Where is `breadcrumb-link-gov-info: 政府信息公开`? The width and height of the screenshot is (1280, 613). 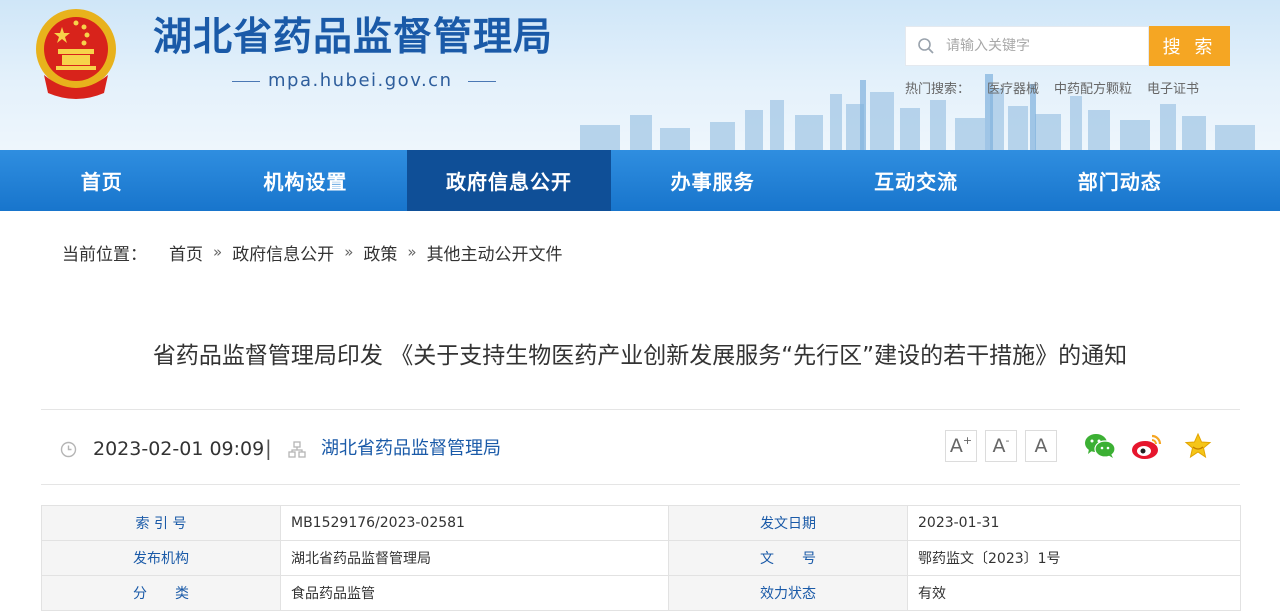
breadcrumb-link-gov-info: 政府信息公开 is located at coordinates (283, 252).